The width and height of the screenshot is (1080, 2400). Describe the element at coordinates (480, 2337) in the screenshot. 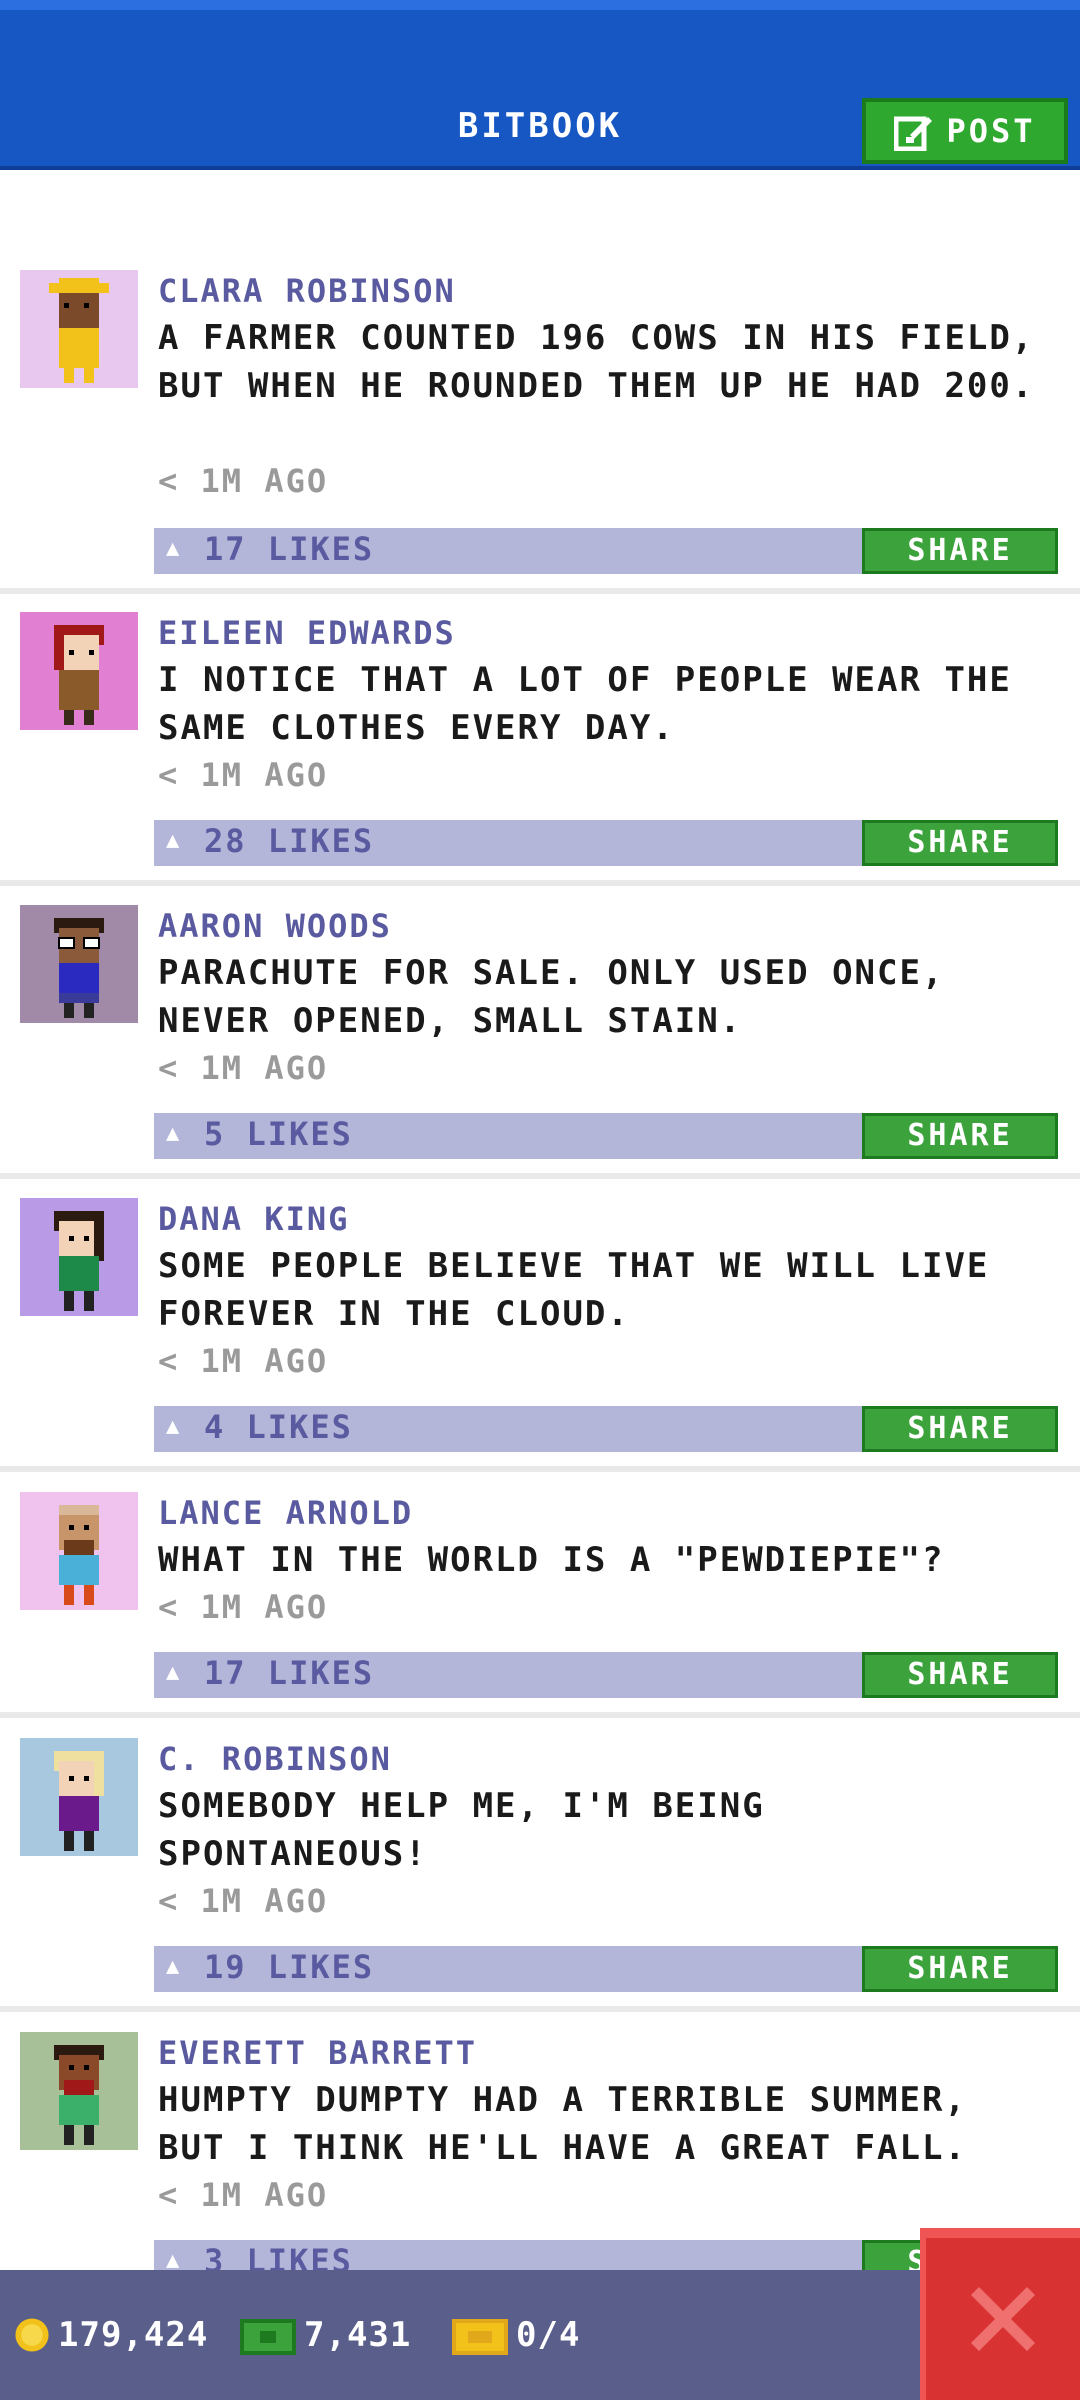

I see `ticket-icon` at that location.